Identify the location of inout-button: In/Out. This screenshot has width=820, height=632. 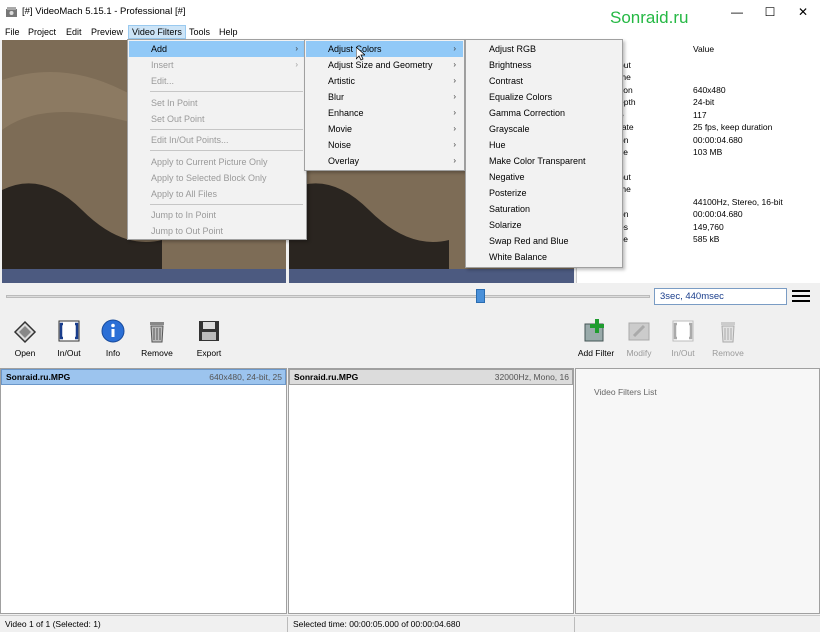
(69, 338).